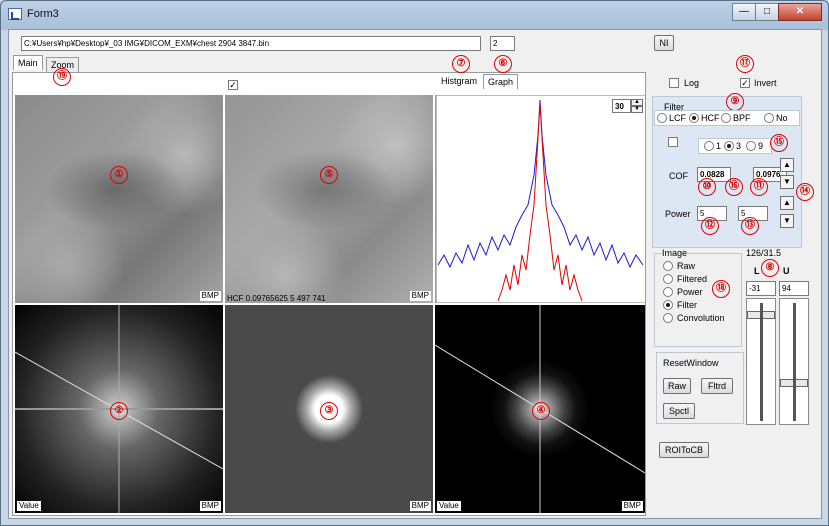 Image resolution: width=829 pixels, height=526 pixels. Describe the element at coordinates (709, 146) in the screenshot. I see `kernel-1-radio` at that location.